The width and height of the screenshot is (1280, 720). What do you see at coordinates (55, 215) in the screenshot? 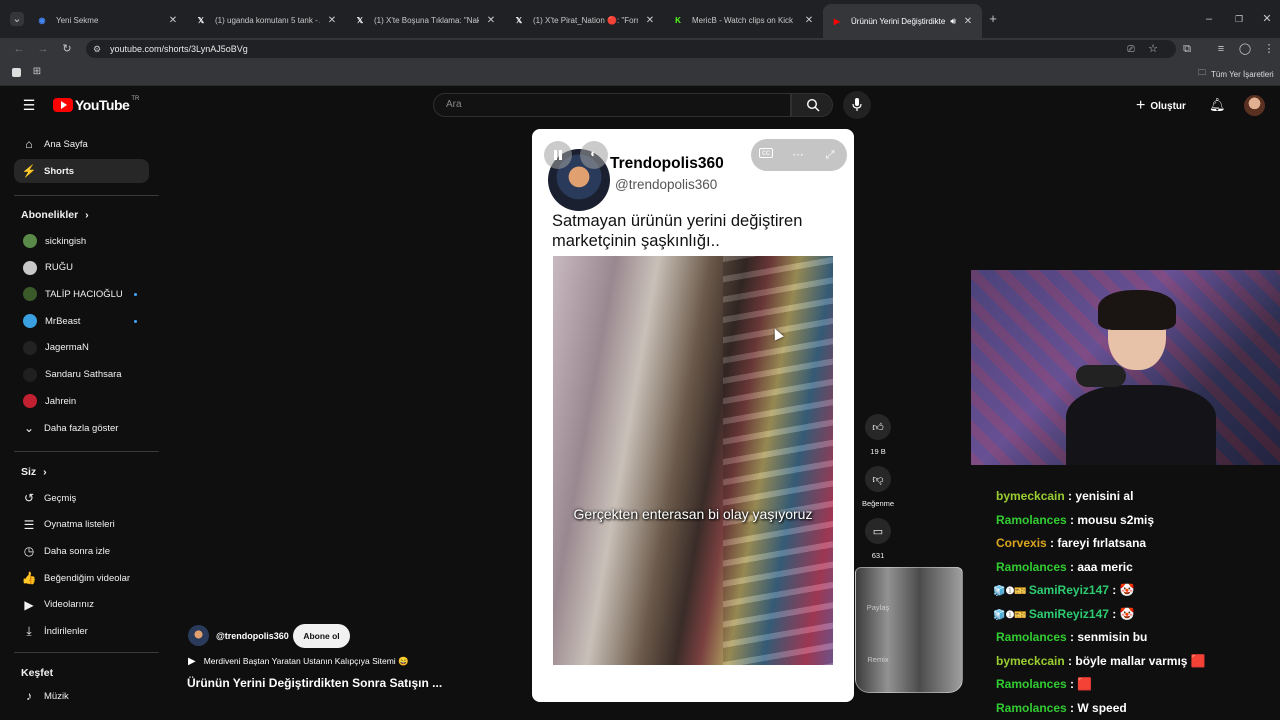
I see `subscriptions-heading: Abonelikler ›` at bounding box center [55, 215].